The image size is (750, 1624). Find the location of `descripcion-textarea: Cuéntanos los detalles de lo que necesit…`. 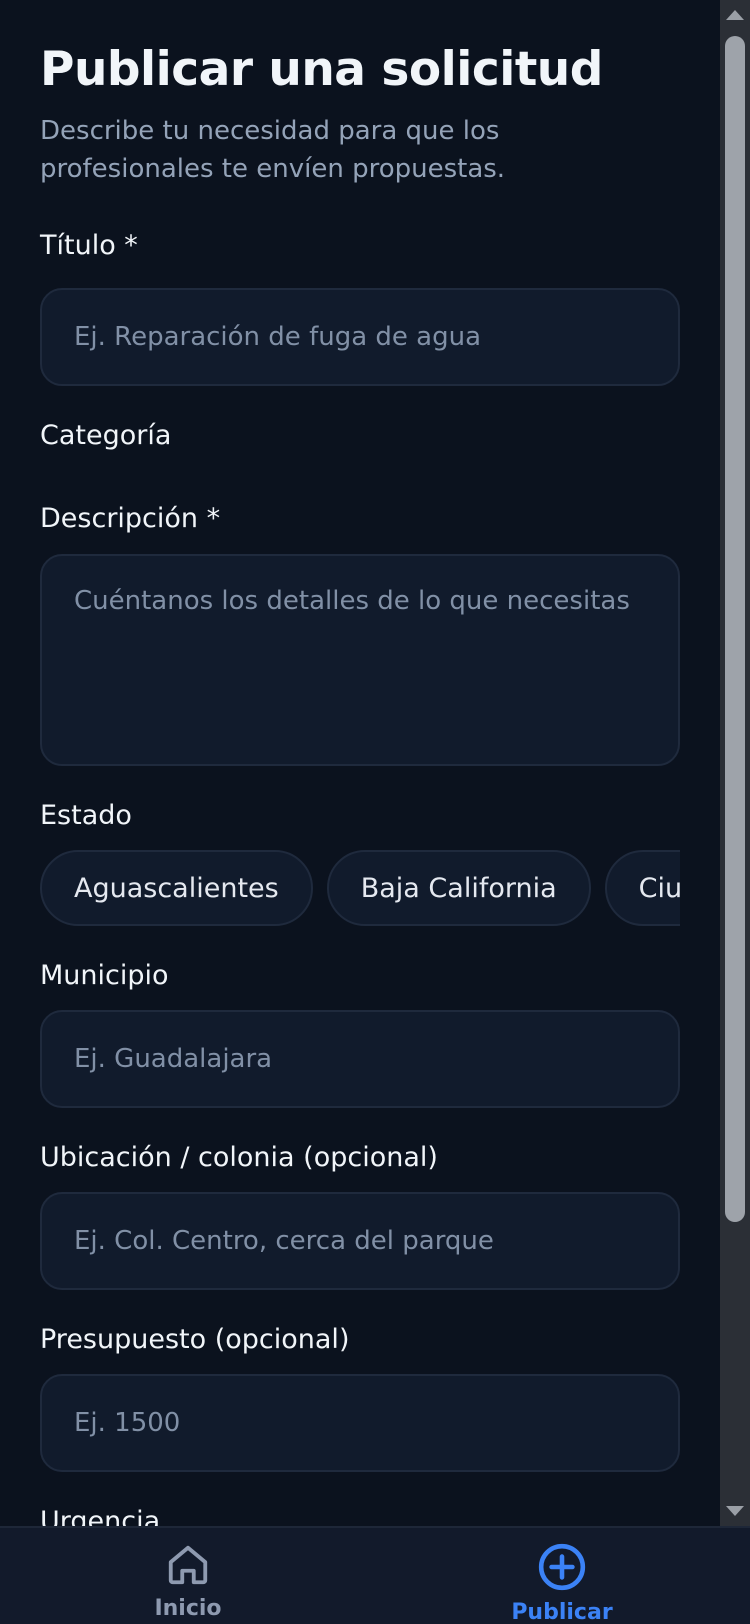

descripcion-textarea: Cuéntanos los detalles de lo que necesit… is located at coordinates (360, 660).